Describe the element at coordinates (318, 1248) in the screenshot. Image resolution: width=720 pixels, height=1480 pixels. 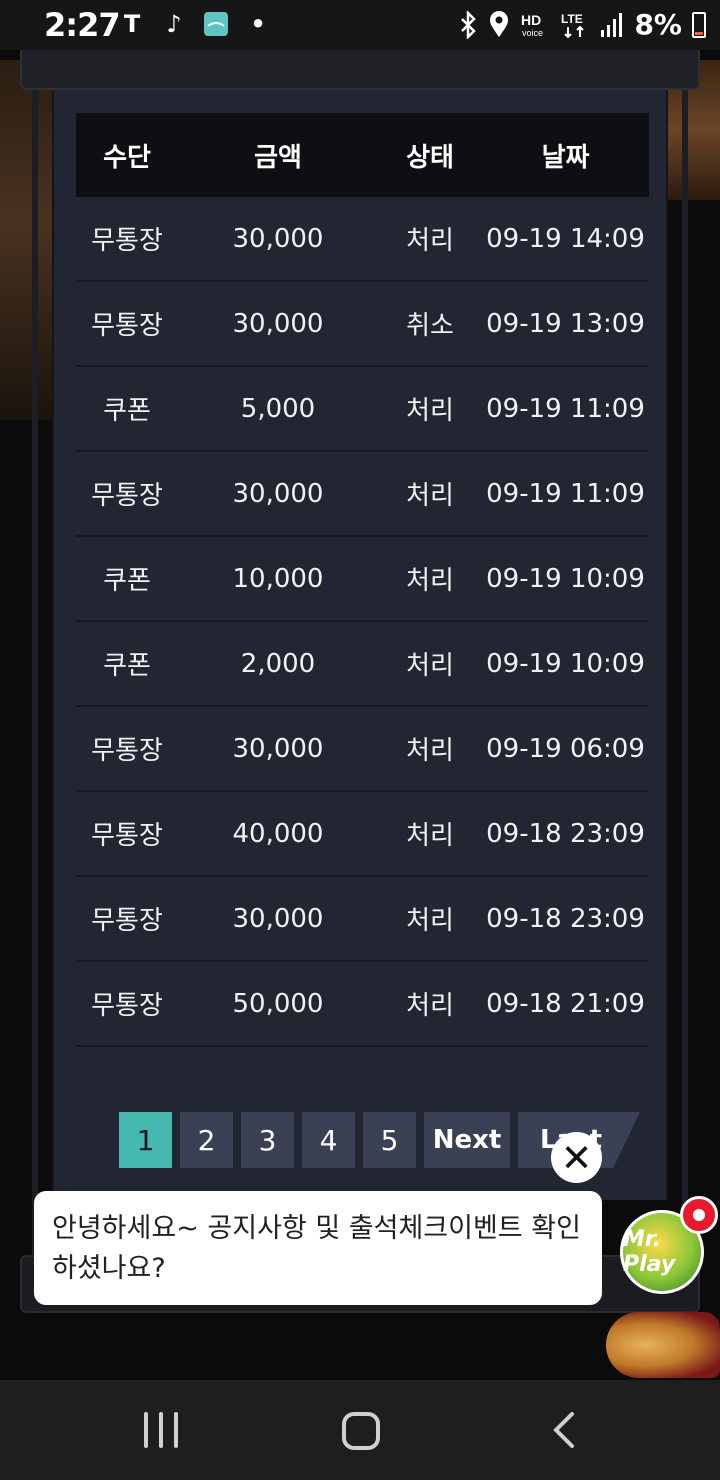
I see `chat-popup-message: 안녕하세요~ 공지사항 및 출석체크이벤트 확인 하셨나요?` at that location.